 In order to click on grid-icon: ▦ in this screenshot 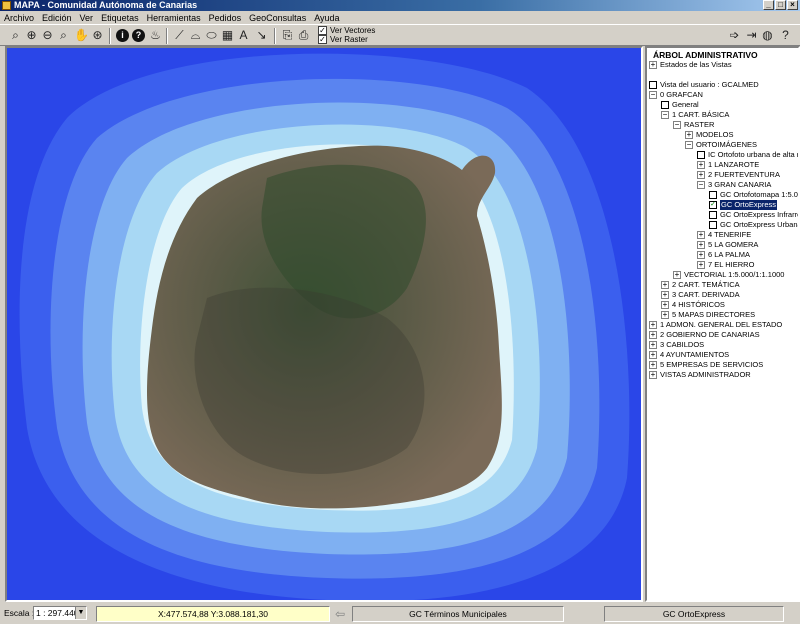, I will do `click(227, 35)`.